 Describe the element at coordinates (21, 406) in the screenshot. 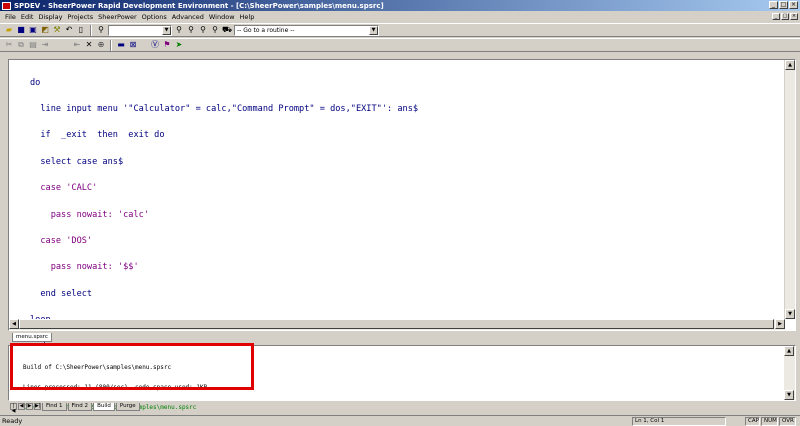

I see `prev-tab-icon: ◀` at that location.